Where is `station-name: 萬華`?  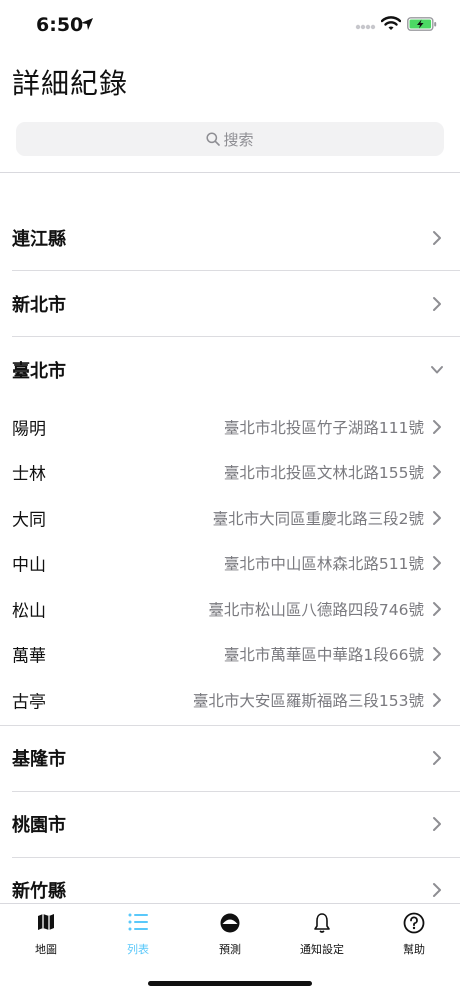 station-name: 萬華 is located at coordinates (29, 656).